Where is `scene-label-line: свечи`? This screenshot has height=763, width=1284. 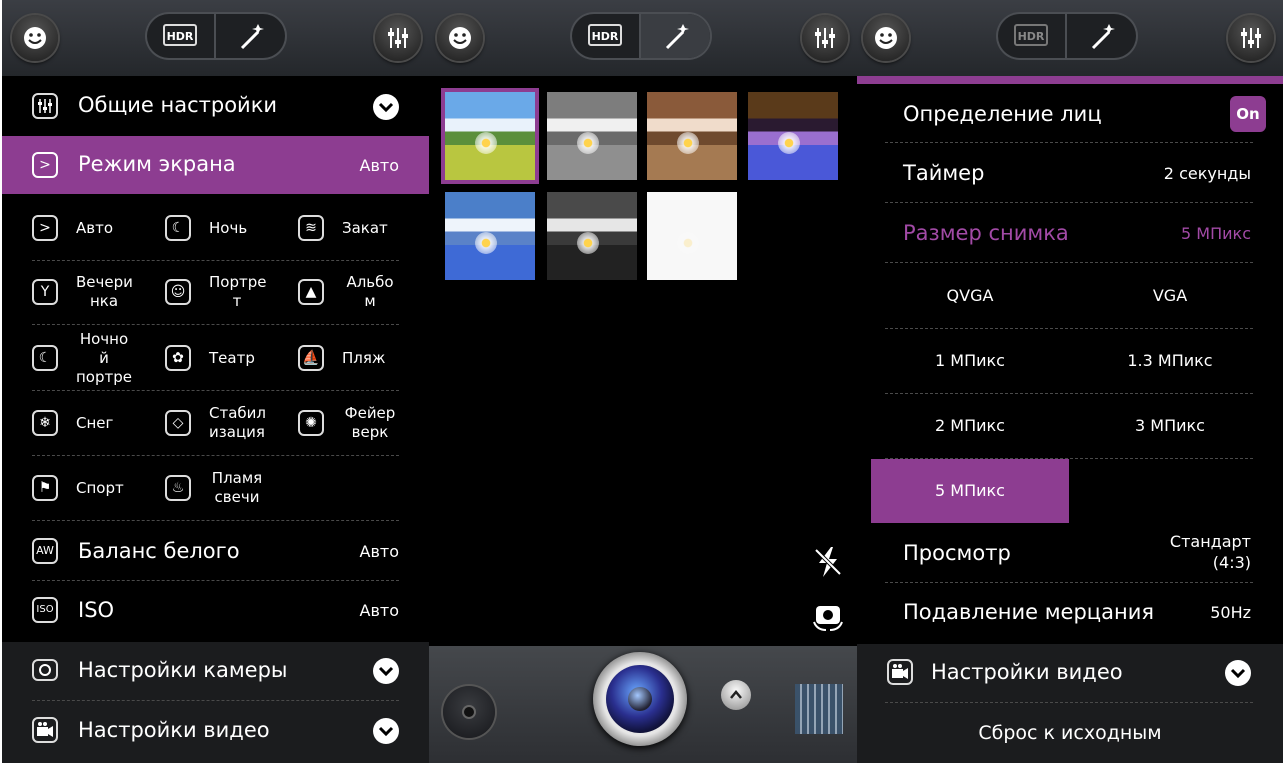 scene-label-line: свечи is located at coordinates (237, 497).